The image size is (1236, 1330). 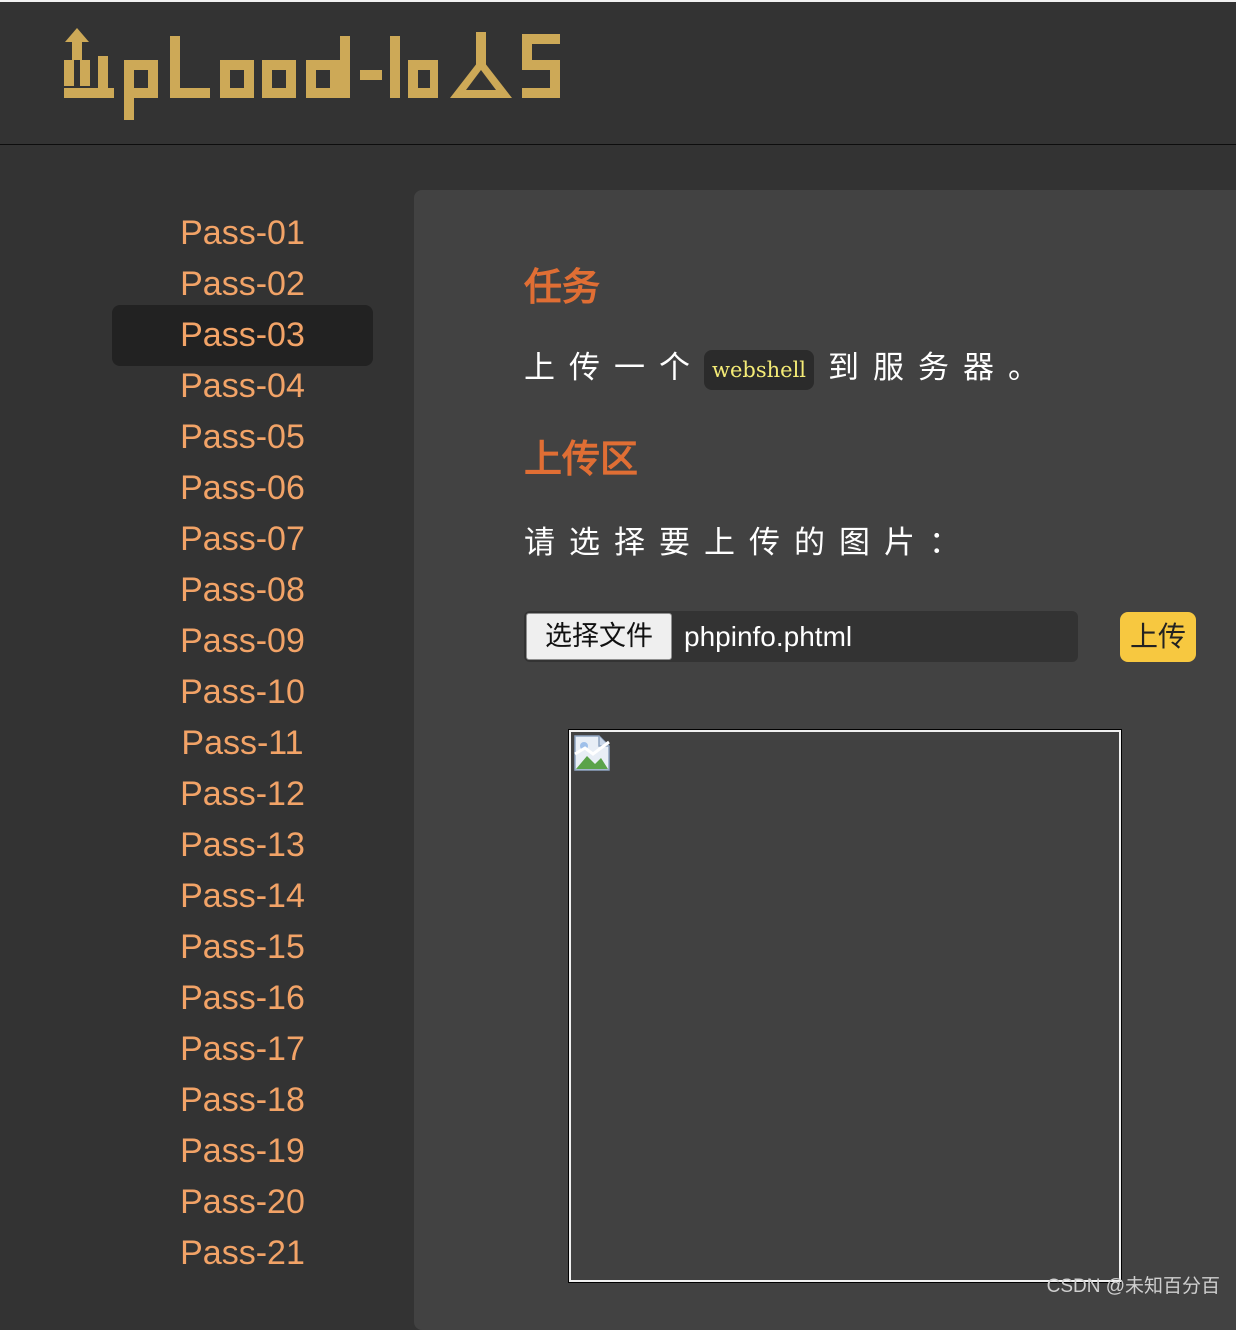 What do you see at coordinates (592, 753) in the screenshot?
I see `broken-image-icon` at bounding box center [592, 753].